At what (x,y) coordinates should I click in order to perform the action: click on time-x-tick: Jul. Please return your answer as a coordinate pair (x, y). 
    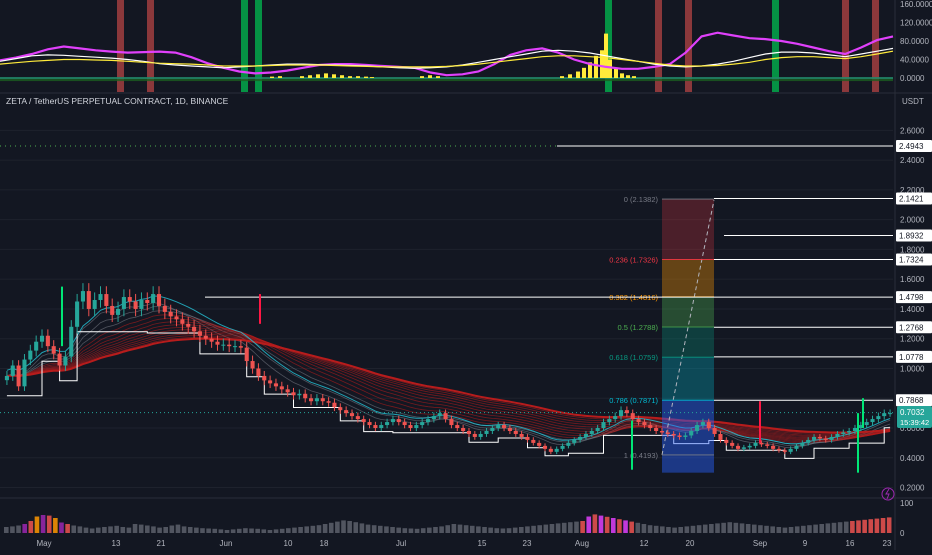
    Looking at the image, I should click on (401, 543).